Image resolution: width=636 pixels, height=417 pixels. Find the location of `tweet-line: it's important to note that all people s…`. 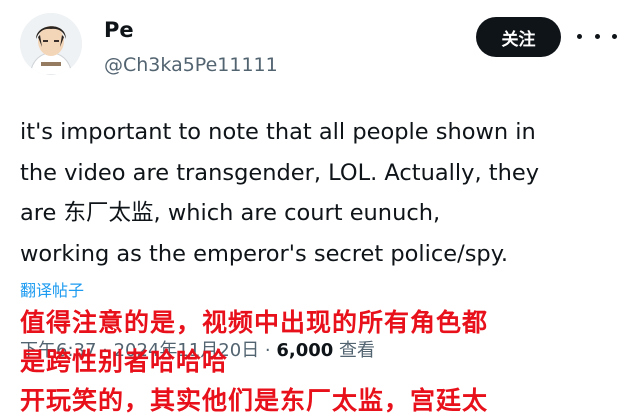

tweet-line: it's important to note that all people s… is located at coordinates (278, 132).